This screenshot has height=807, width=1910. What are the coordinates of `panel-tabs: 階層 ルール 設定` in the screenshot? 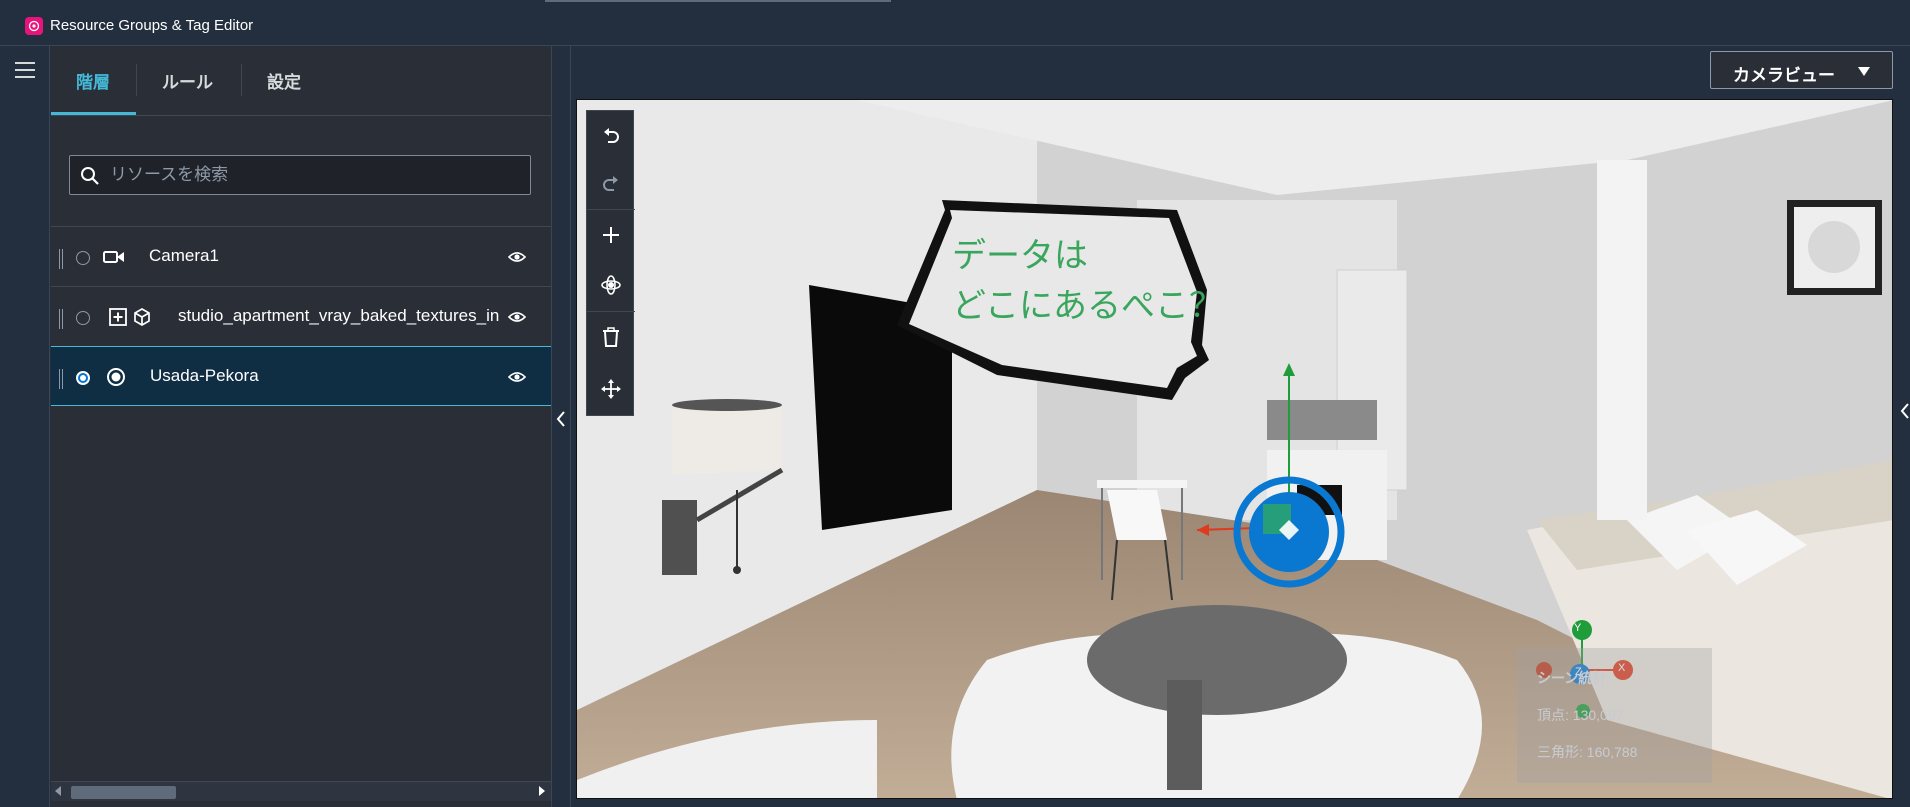 It's located at (301, 81).